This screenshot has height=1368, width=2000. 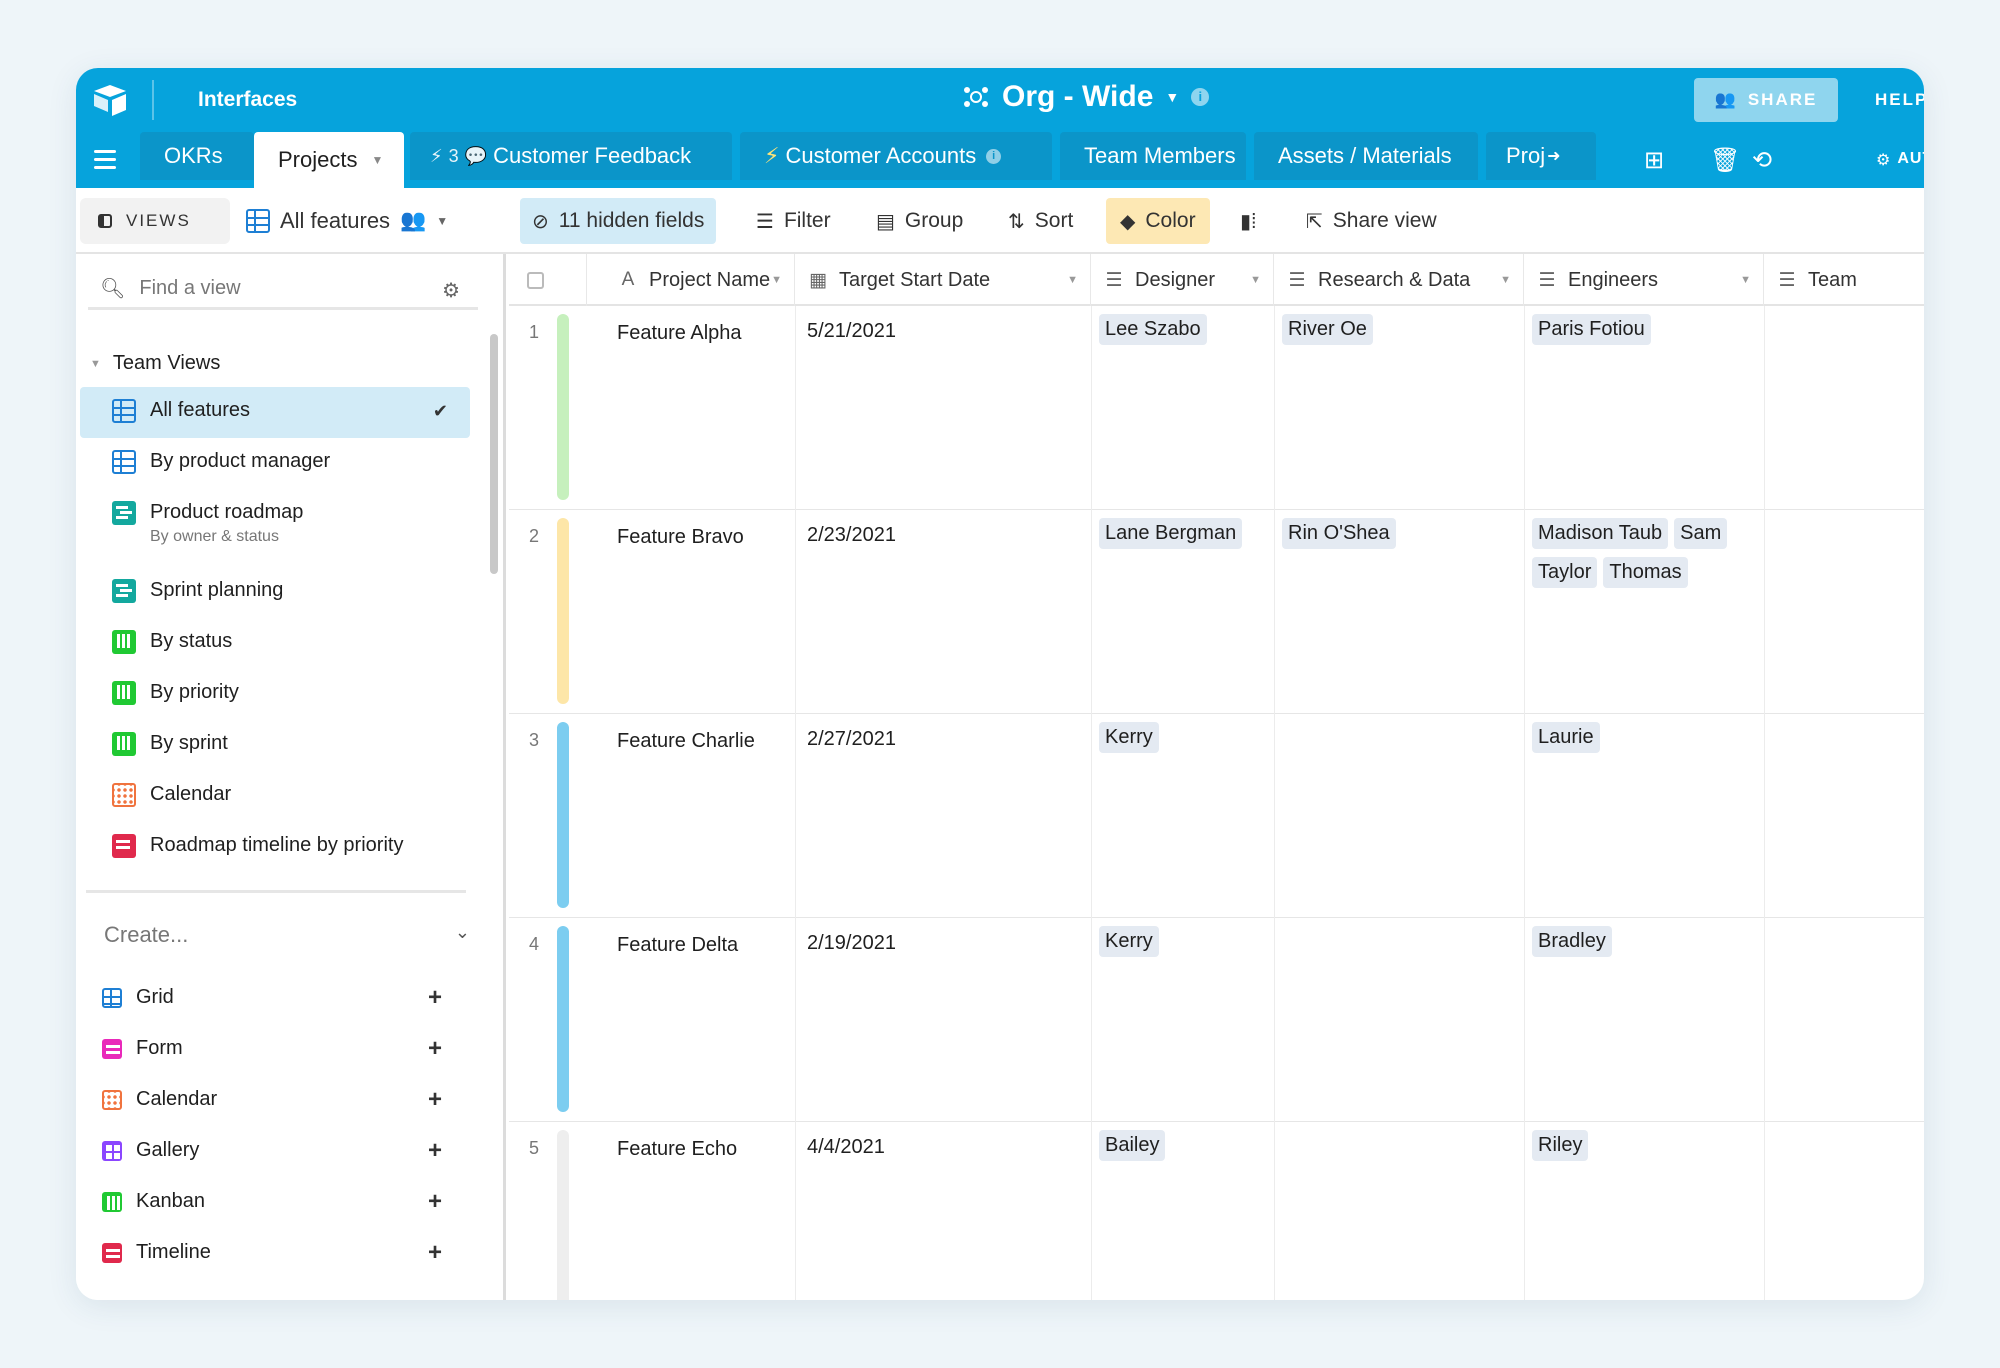 I want to click on cell-engineers: Paris Fotiou, so click(x=1645, y=333).